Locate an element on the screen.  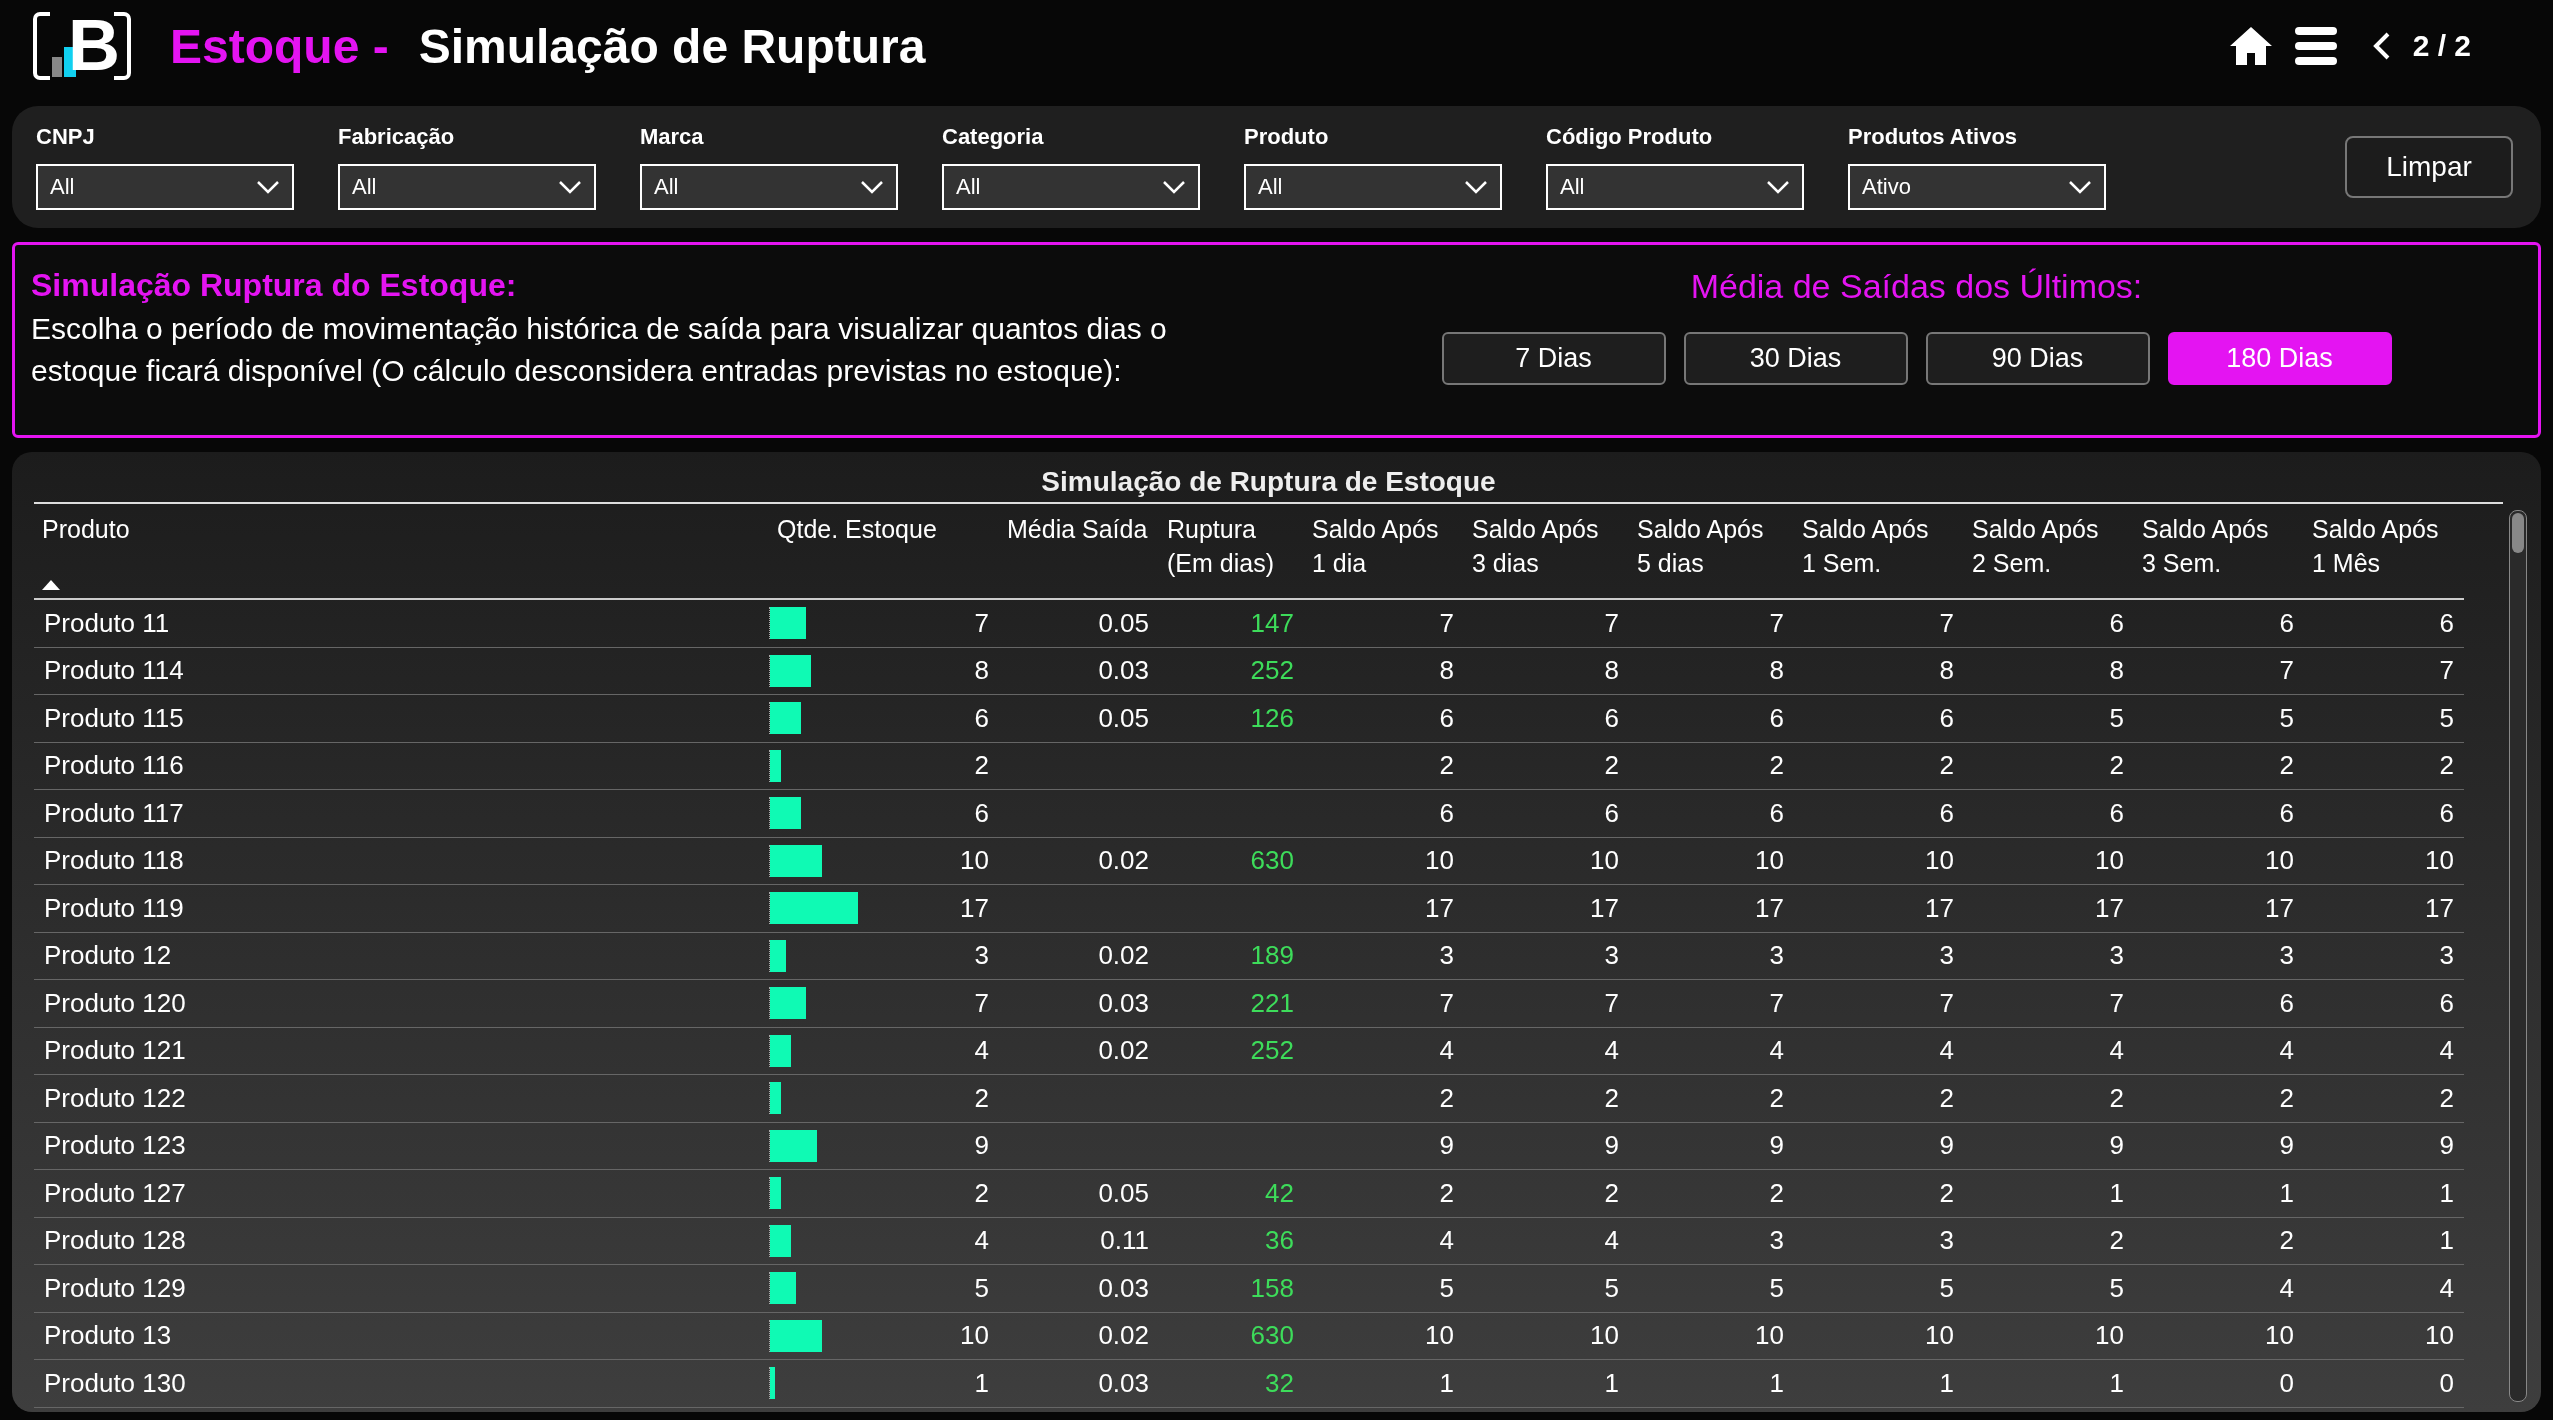
page-title: Simulação de Ruptura is located at coordinates (672, 46).